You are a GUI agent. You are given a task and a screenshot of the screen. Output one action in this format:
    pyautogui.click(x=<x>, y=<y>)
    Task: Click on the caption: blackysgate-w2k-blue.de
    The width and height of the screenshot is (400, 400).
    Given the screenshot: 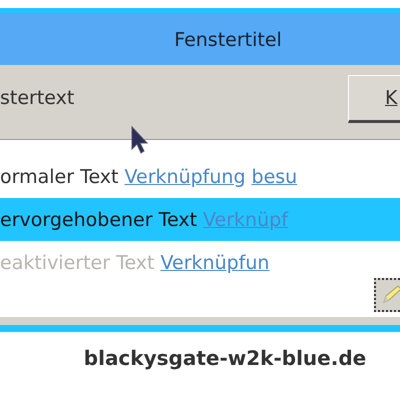 What is the action you would take?
    pyautogui.click(x=225, y=358)
    